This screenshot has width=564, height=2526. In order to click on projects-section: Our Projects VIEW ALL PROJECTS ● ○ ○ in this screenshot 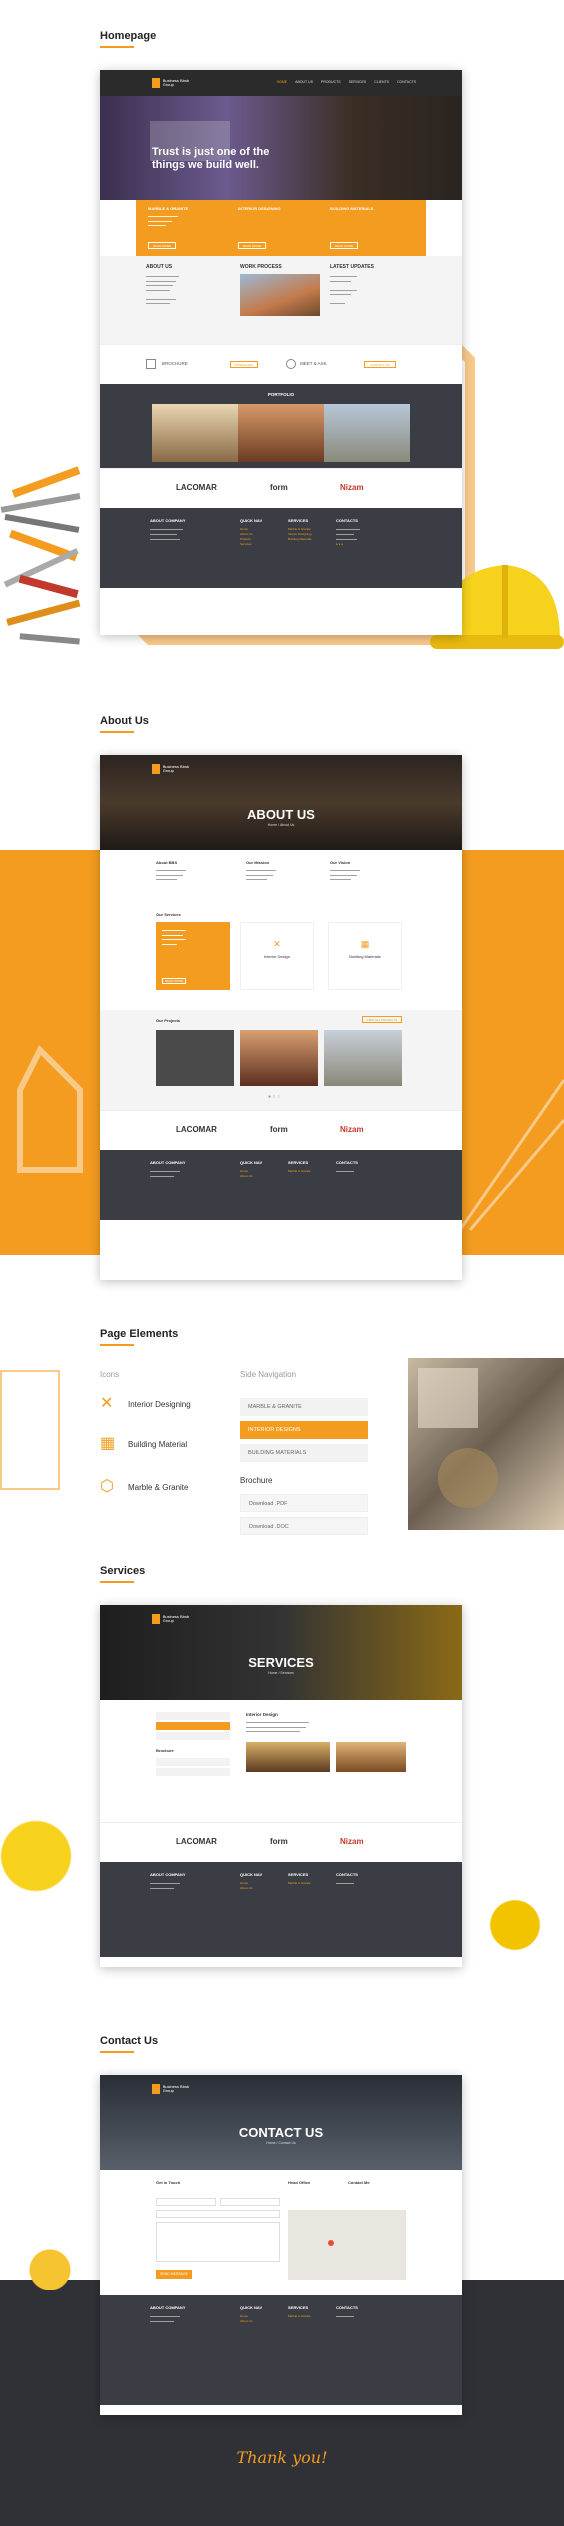, I will do `click(281, 1060)`.